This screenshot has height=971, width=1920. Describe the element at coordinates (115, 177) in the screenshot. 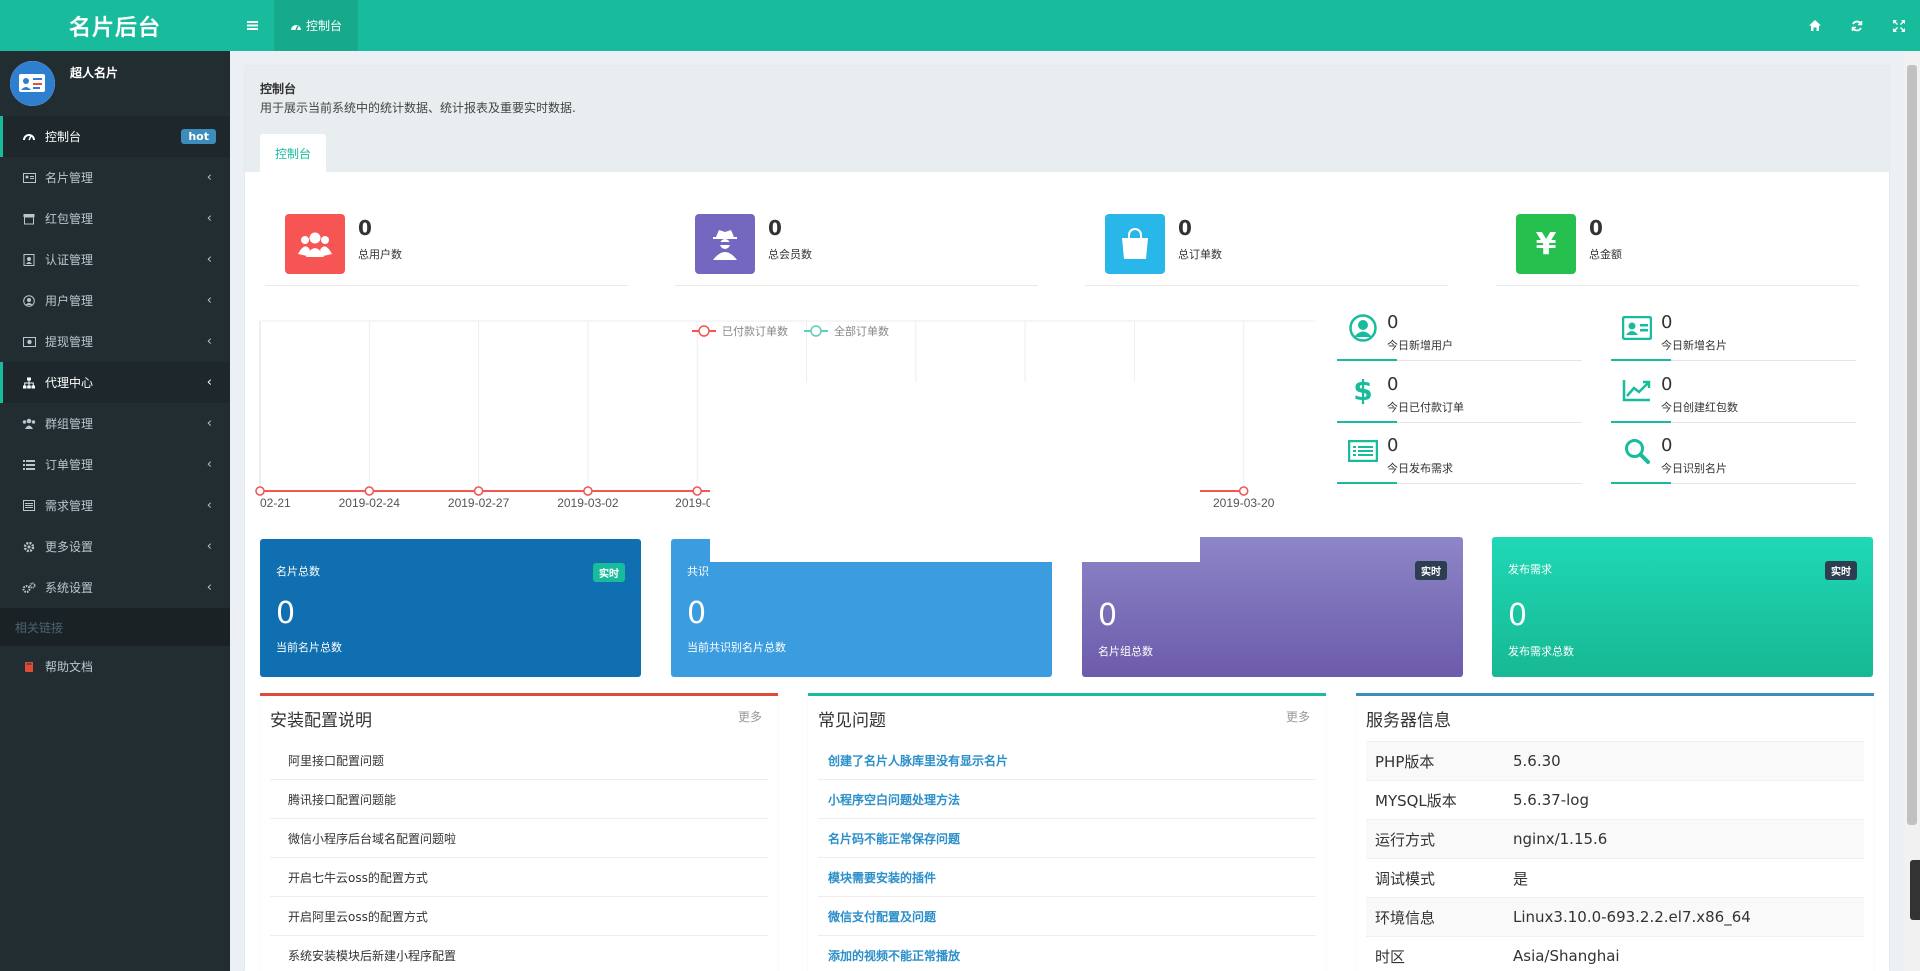

I see `sidebar-item-cards: 名片管理 ‹` at that location.